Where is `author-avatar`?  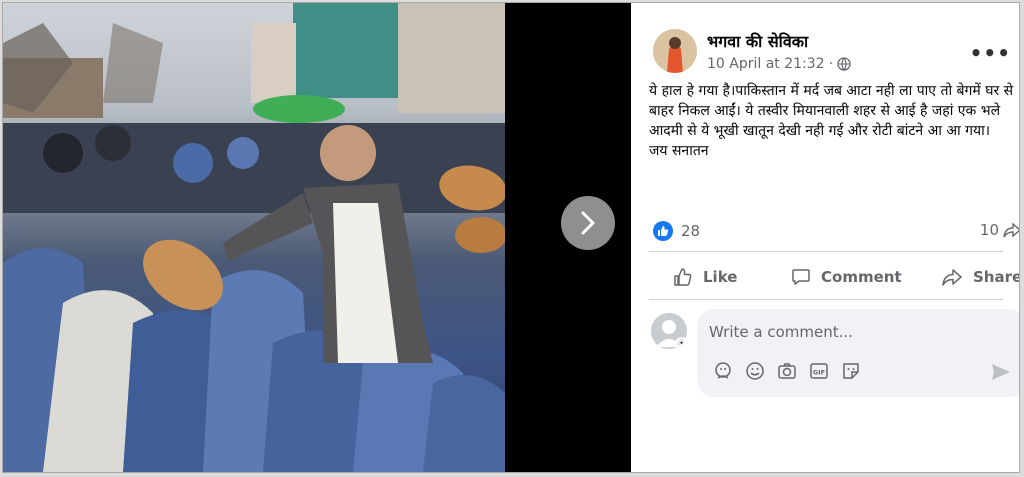 author-avatar is located at coordinates (675, 51).